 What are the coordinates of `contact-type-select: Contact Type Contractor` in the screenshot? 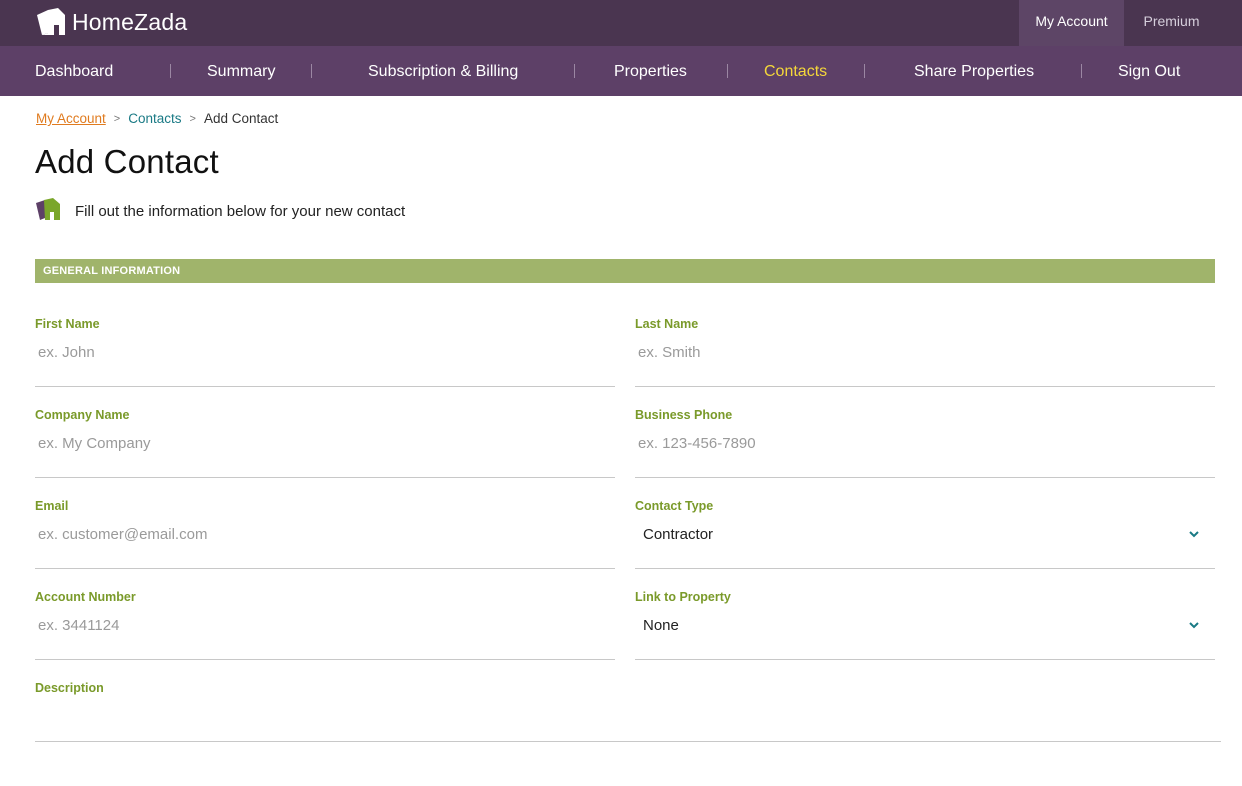 It's located at (925, 534).